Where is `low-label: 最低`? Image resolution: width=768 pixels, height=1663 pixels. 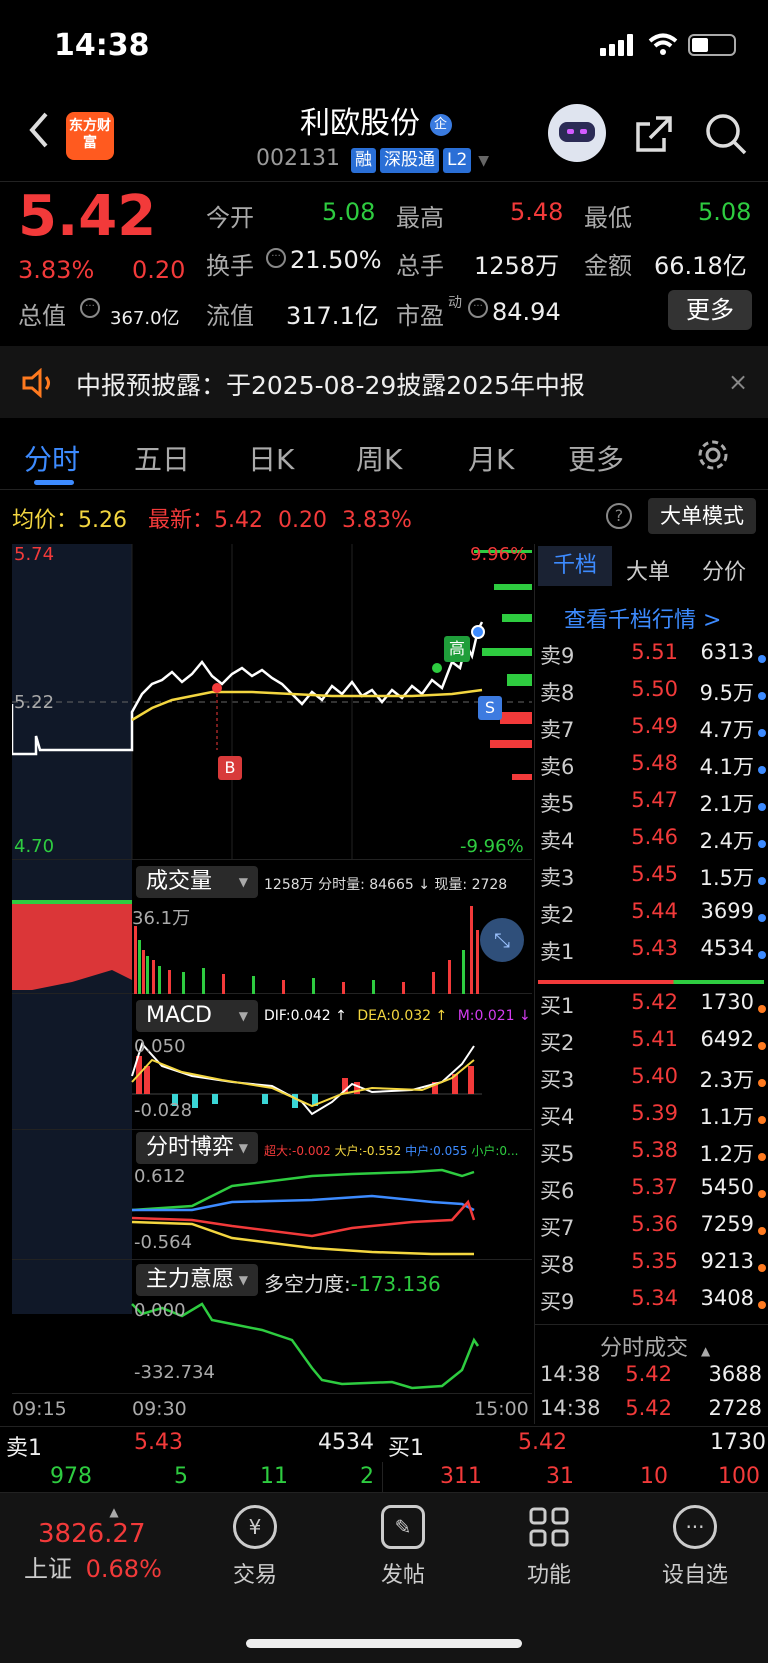
low-label: 最低 is located at coordinates (608, 218).